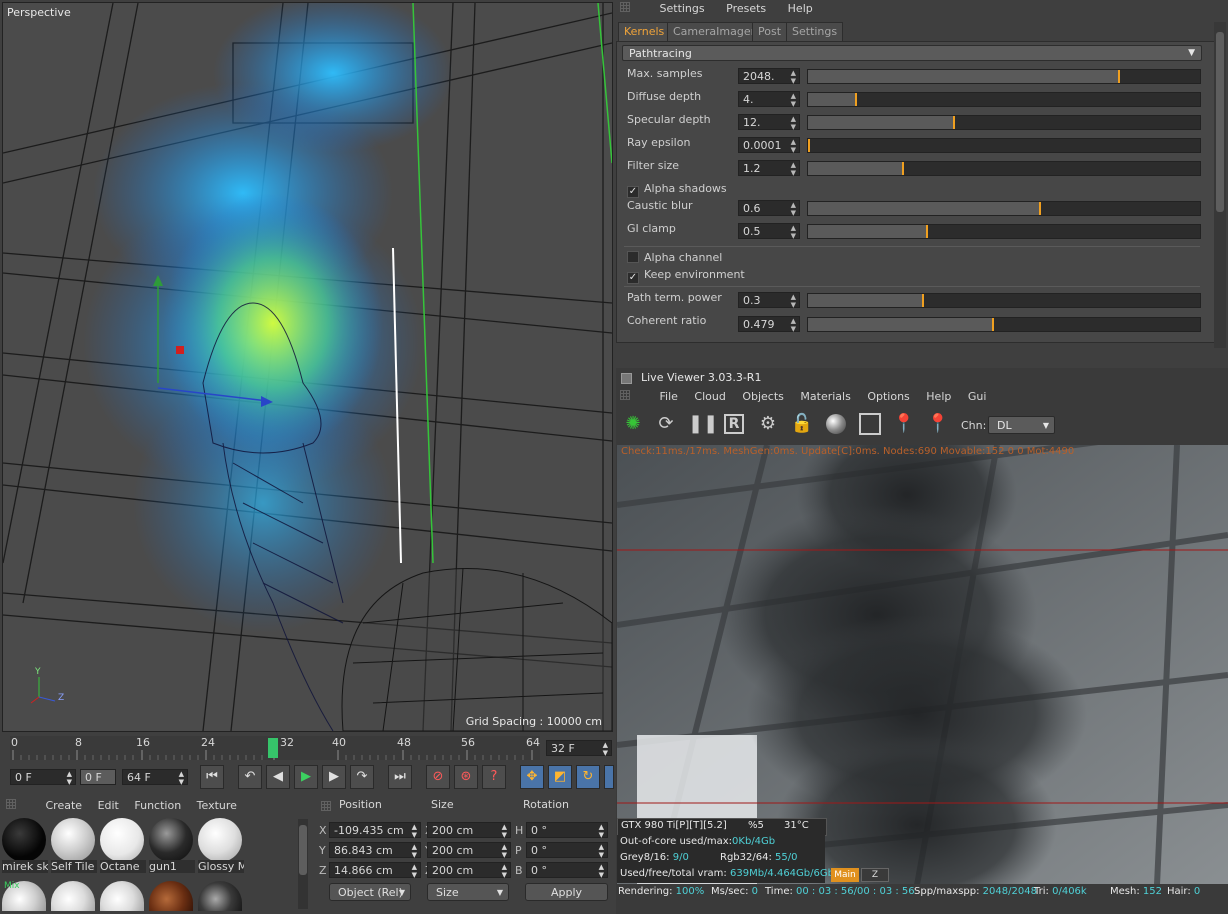  I want to click on ray-epsilon-field: 0.0001 ▲ ▼, so click(769, 145).